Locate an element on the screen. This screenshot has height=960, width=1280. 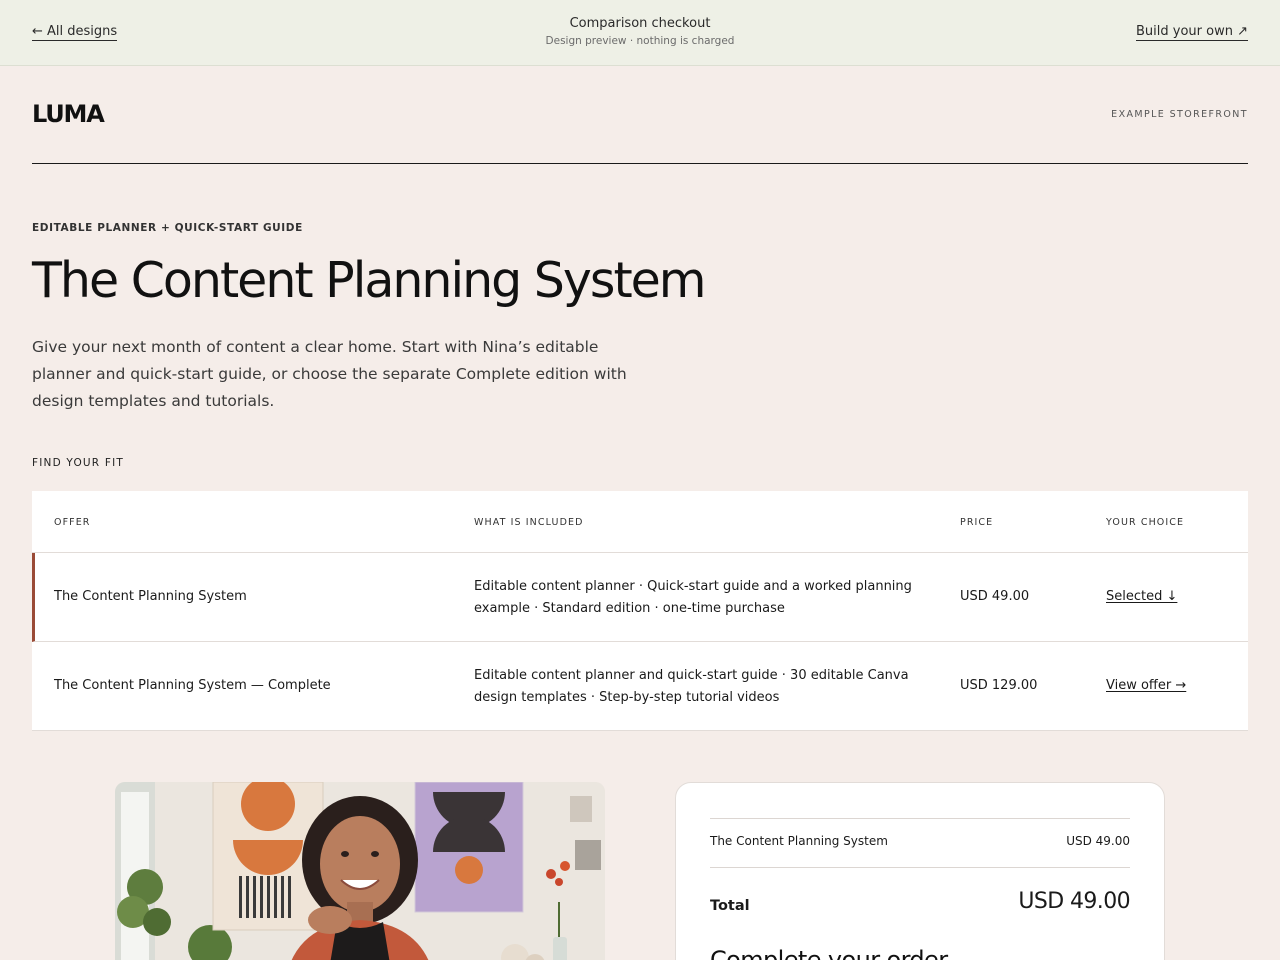
column-header-offer: OFFER is located at coordinates (72, 522).